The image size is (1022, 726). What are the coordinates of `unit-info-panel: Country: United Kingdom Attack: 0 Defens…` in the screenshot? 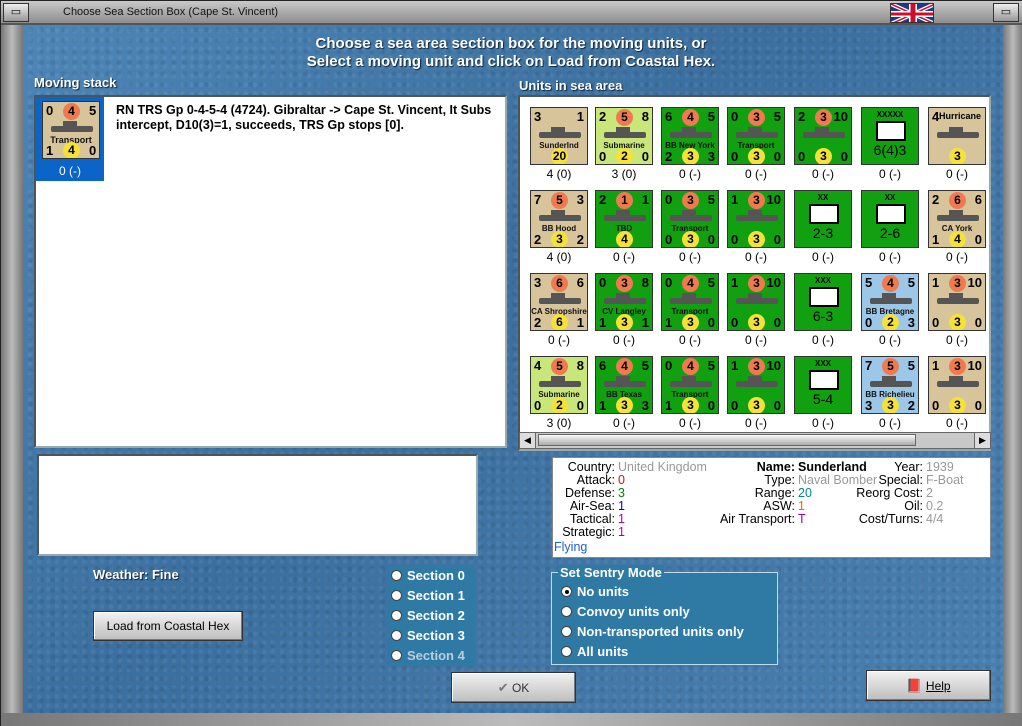 It's located at (771, 507).